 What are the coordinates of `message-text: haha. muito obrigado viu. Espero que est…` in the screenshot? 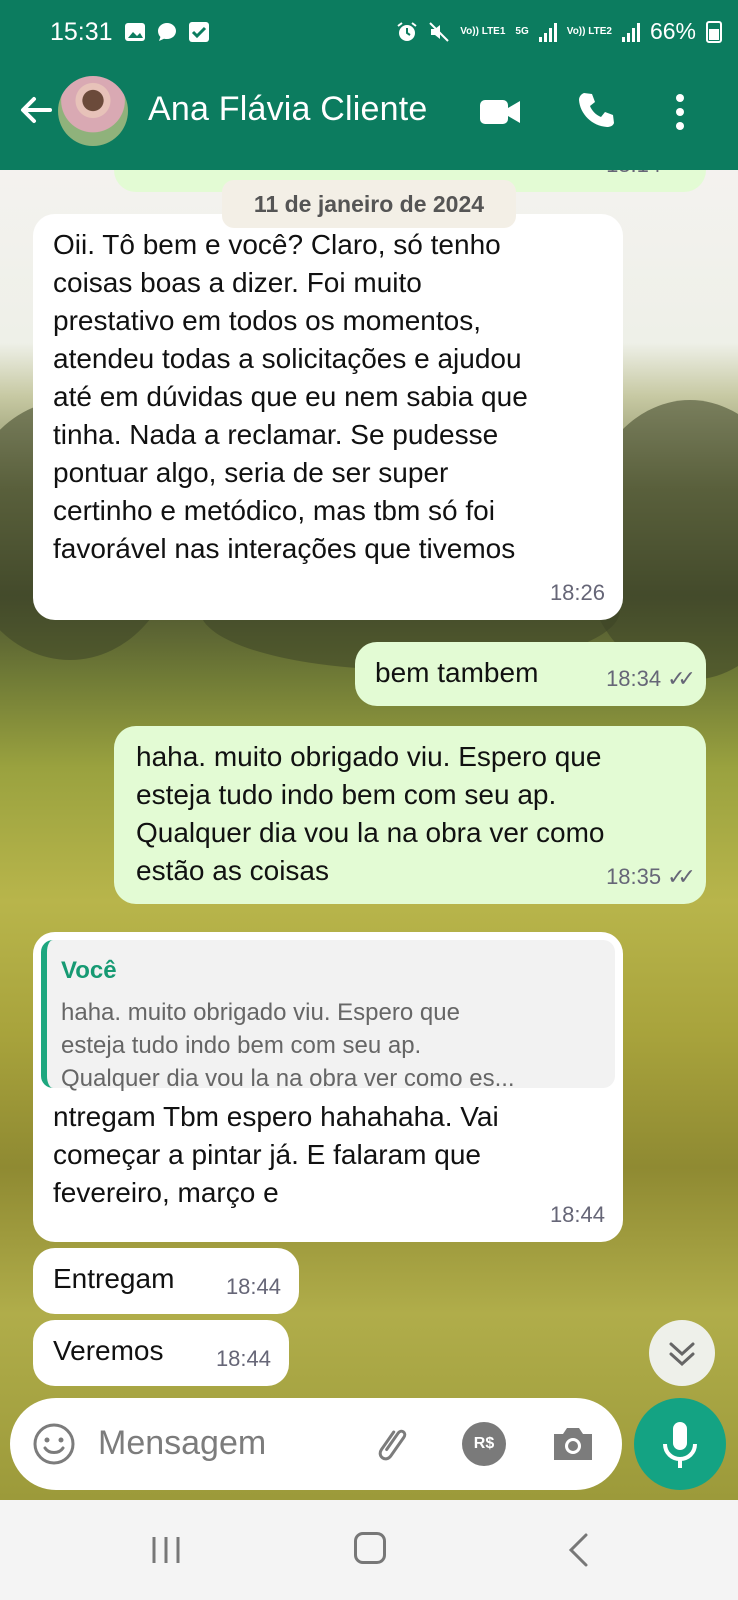 It's located at (370, 813).